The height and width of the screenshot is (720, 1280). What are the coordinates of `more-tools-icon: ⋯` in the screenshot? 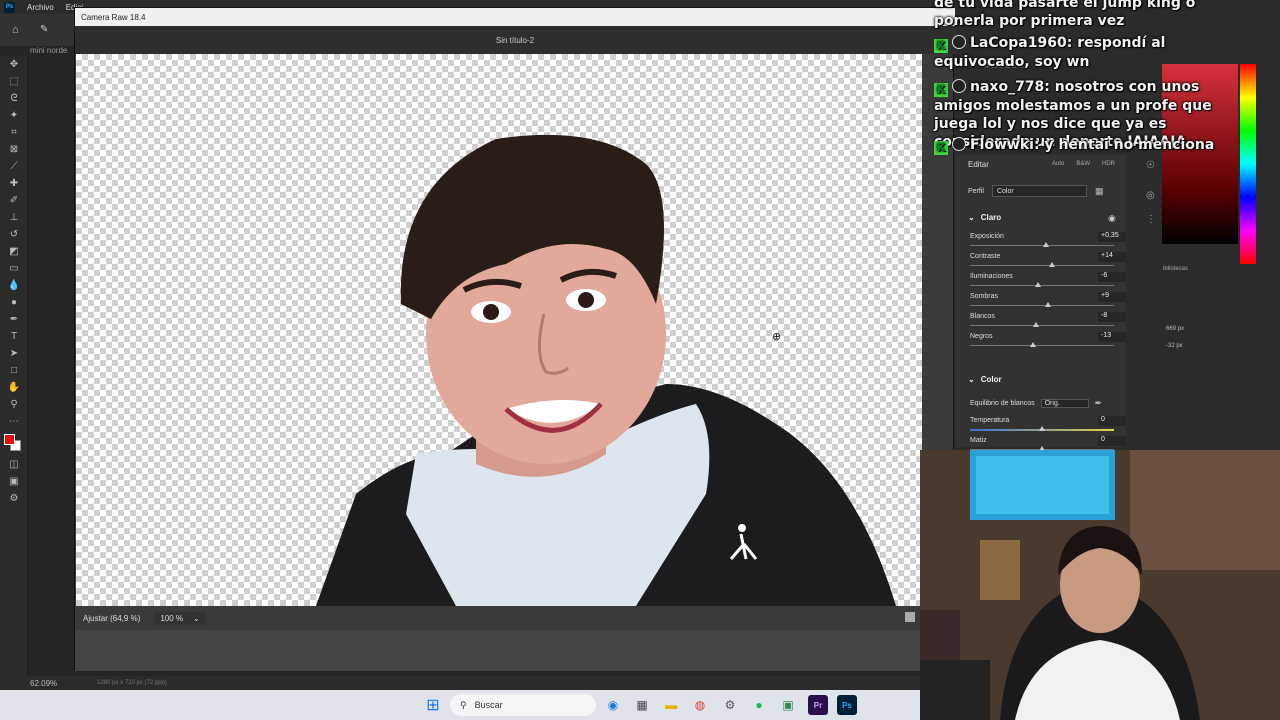 It's located at (14, 421).